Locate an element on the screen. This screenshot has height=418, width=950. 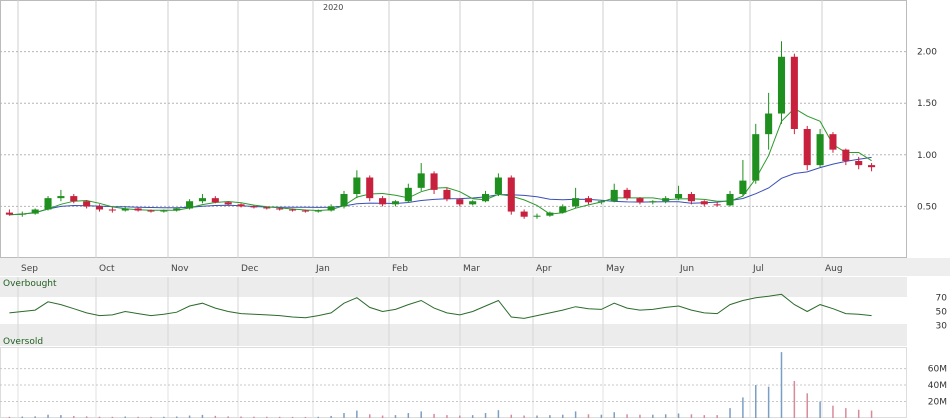
price-tick-label: 2.00 is located at coordinates (927, 53).